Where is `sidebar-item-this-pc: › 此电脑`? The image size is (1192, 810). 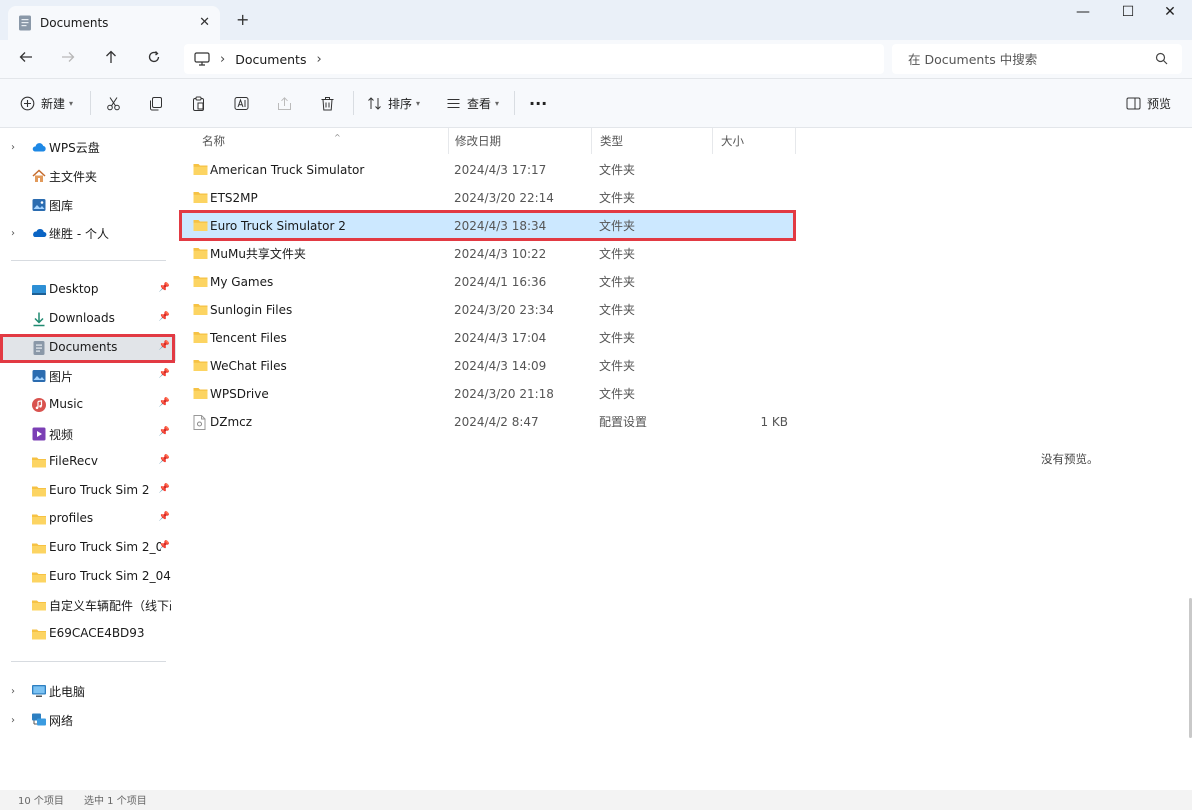
sidebar-item-this-pc: › 此电脑 is located at coordinates (88, 691).